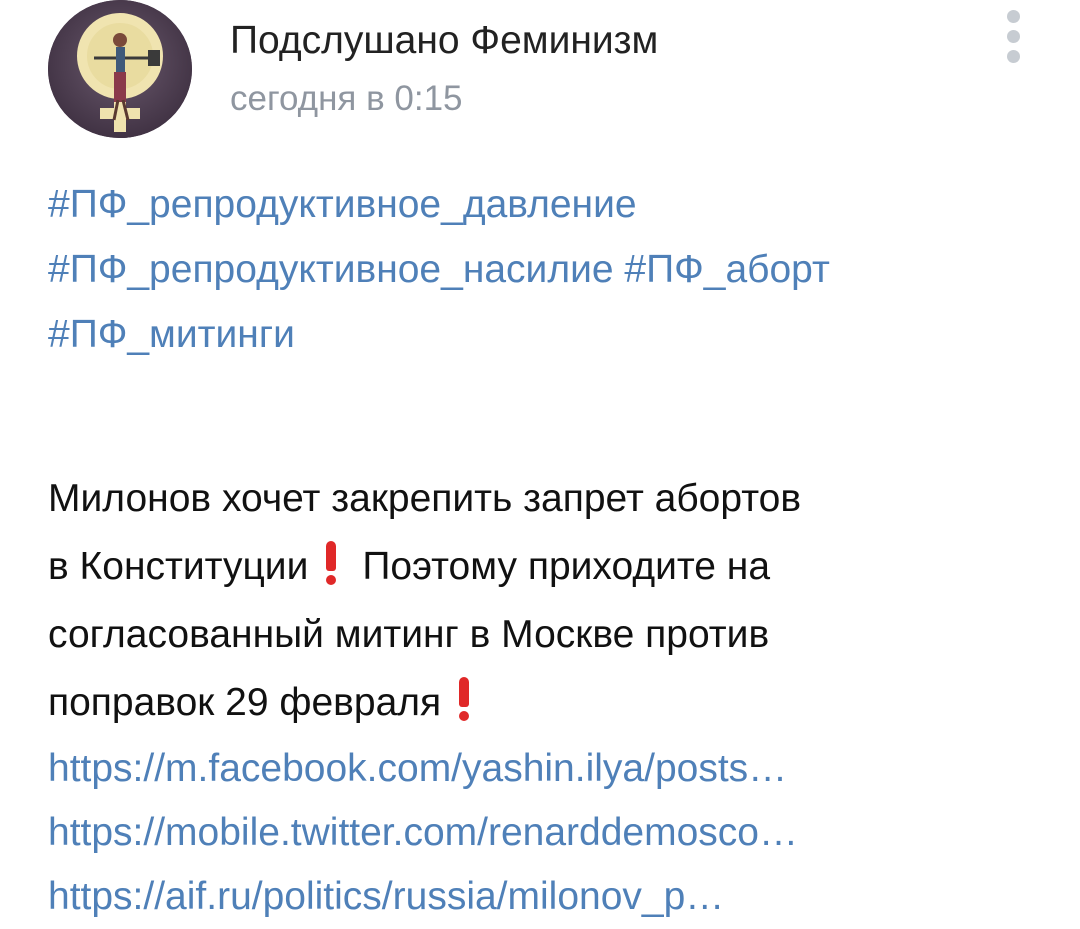 The width and height of the screenshot is (1080, 929). Describe the element at coordinates (444, 41) in the screenshot. I see `community-name: Подслушано Феминизм` at that location.